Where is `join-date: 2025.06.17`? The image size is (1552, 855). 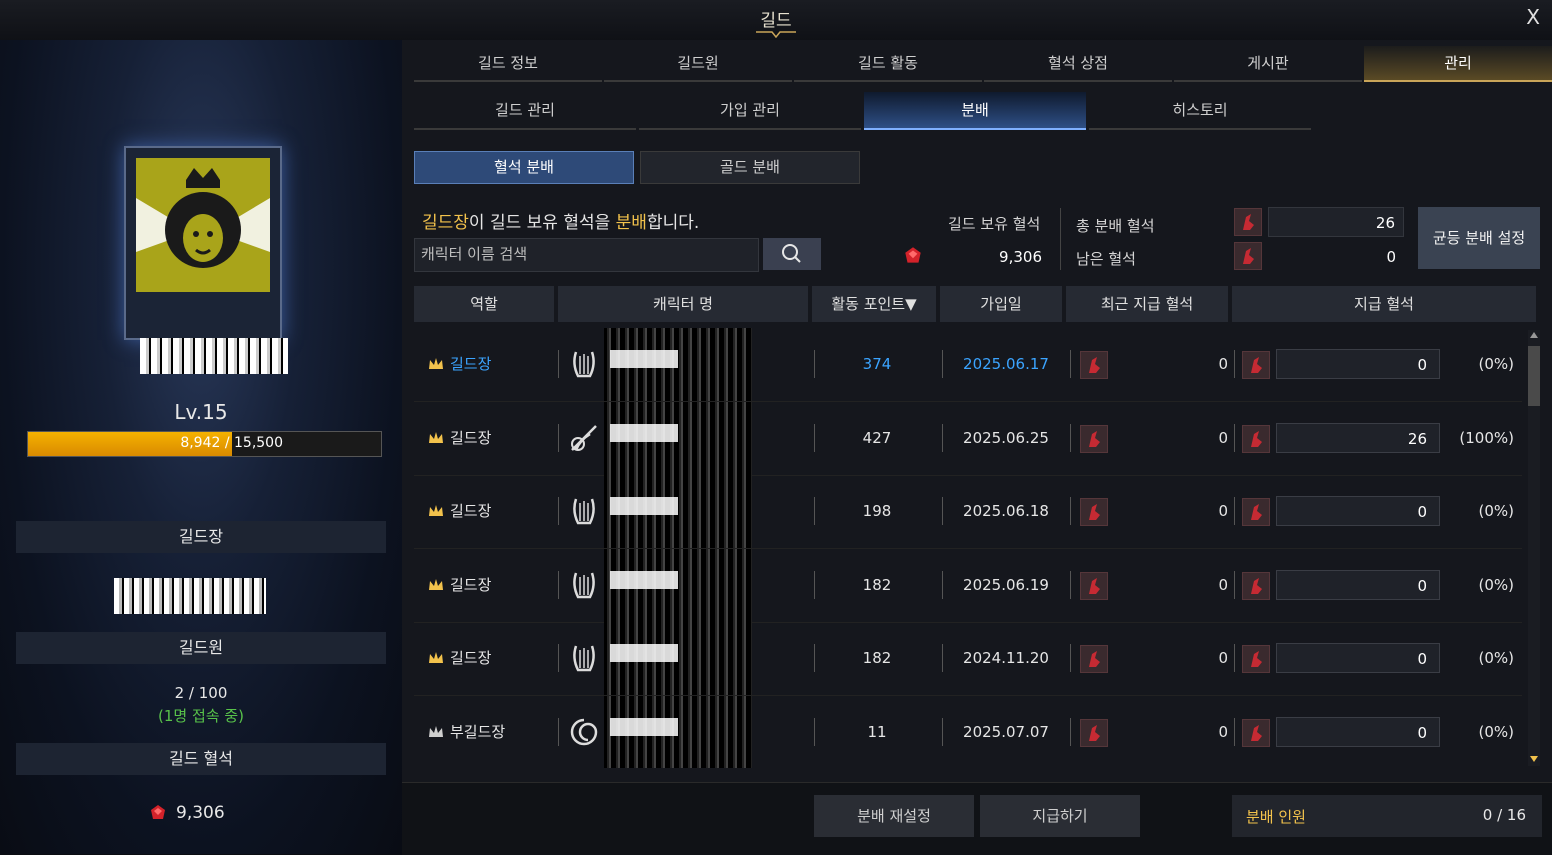 join-date: 2025.06.17 is located at coordinates (1006, 364).